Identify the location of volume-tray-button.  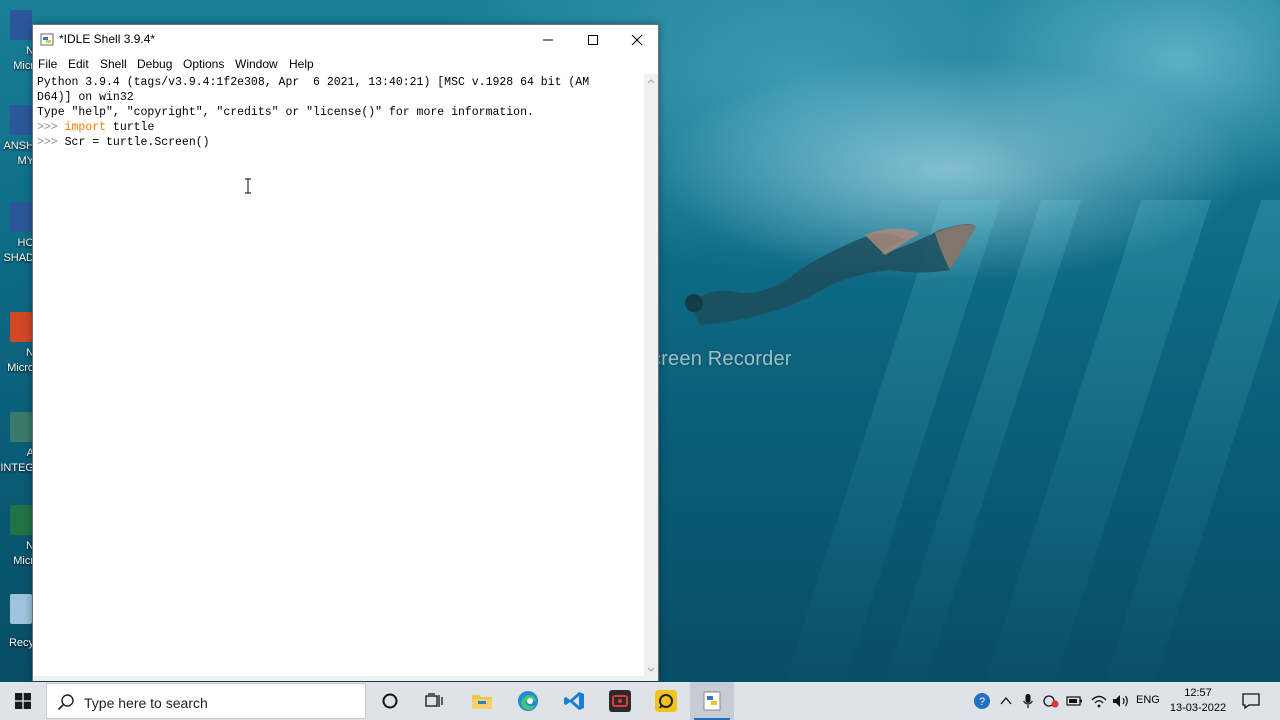
(1121, 701).